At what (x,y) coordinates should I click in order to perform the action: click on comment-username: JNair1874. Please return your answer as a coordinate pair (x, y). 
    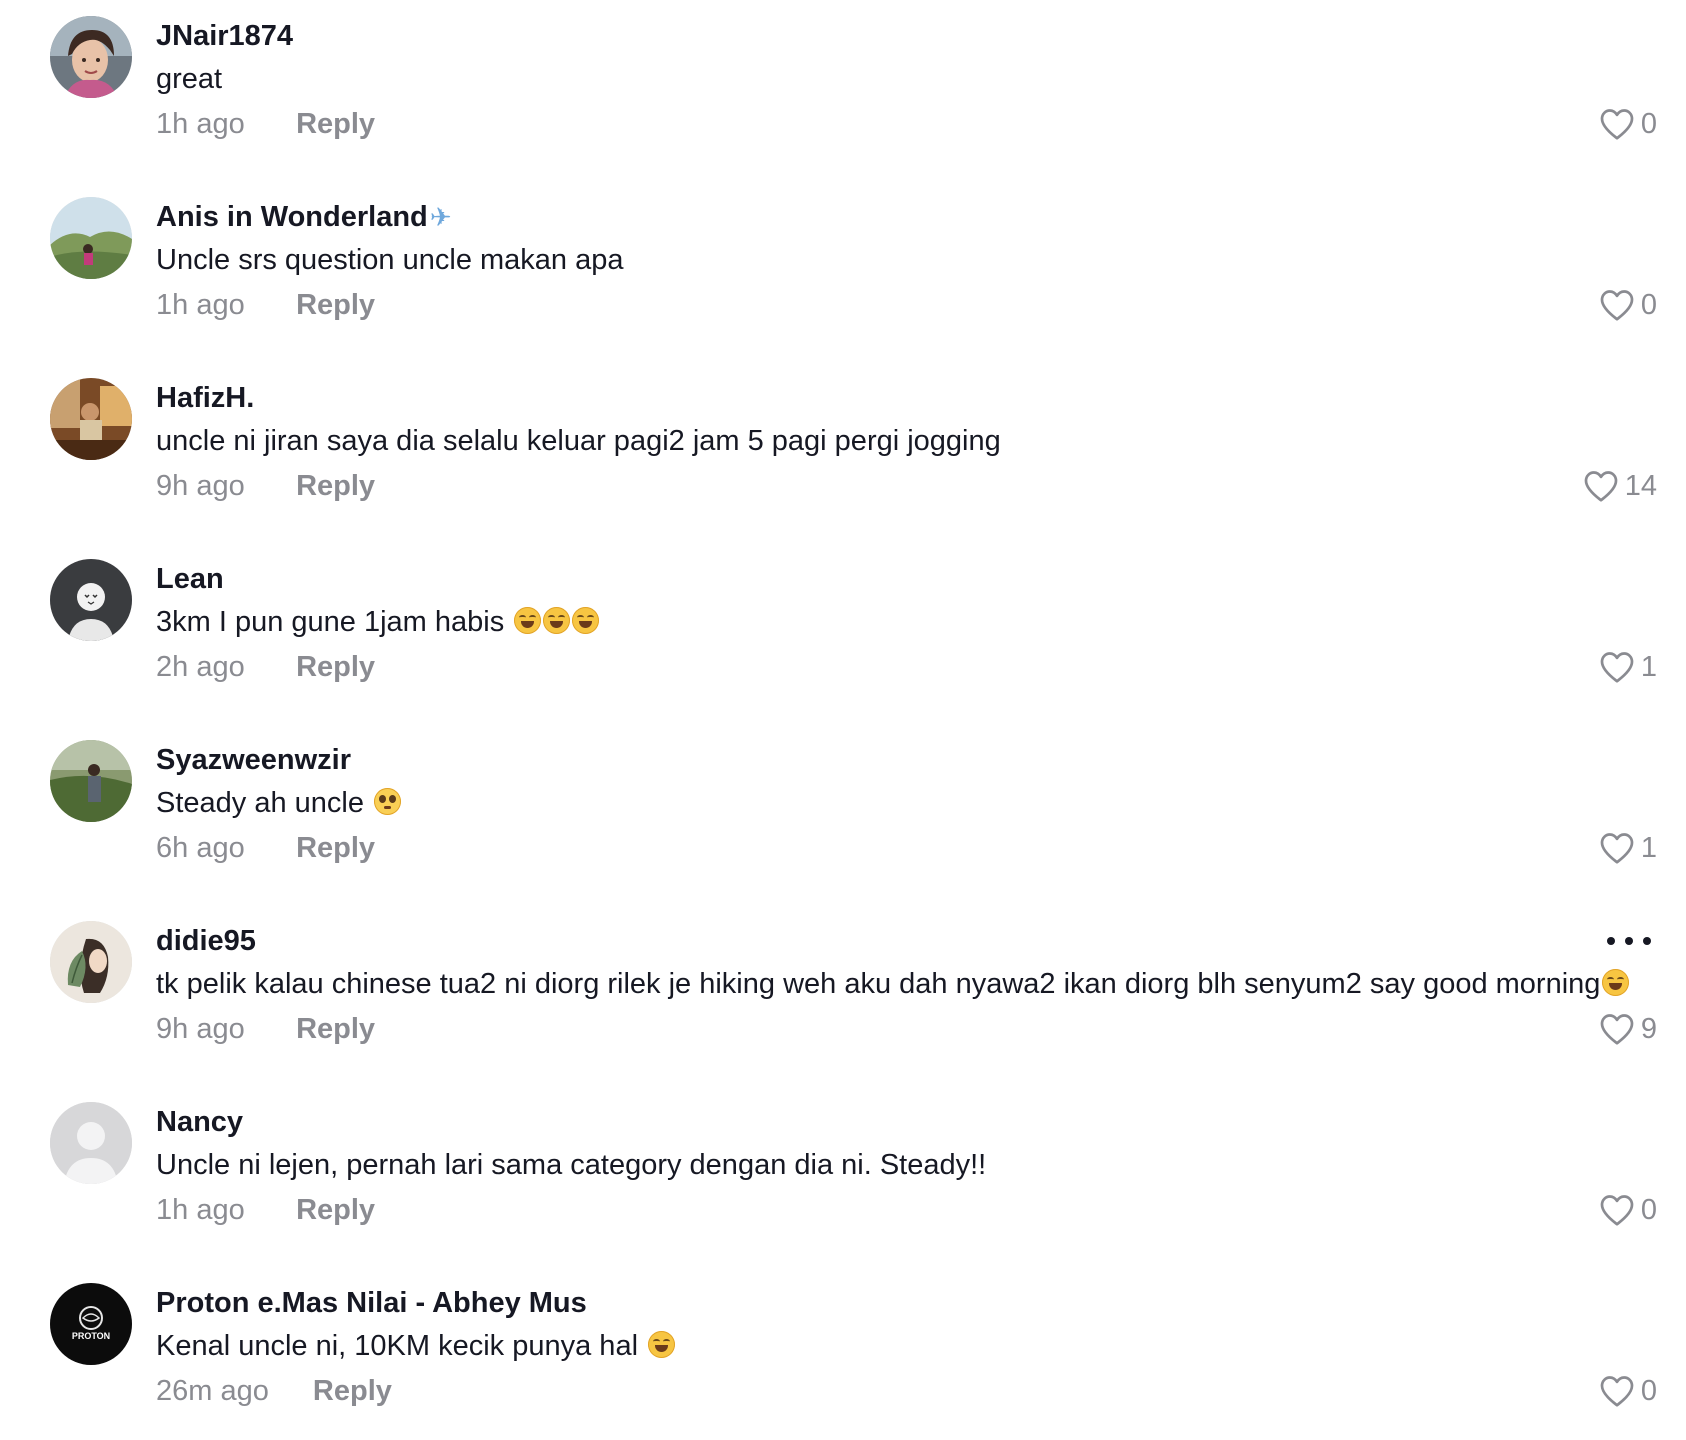
    Looking at the image, I should click on (224, 36).